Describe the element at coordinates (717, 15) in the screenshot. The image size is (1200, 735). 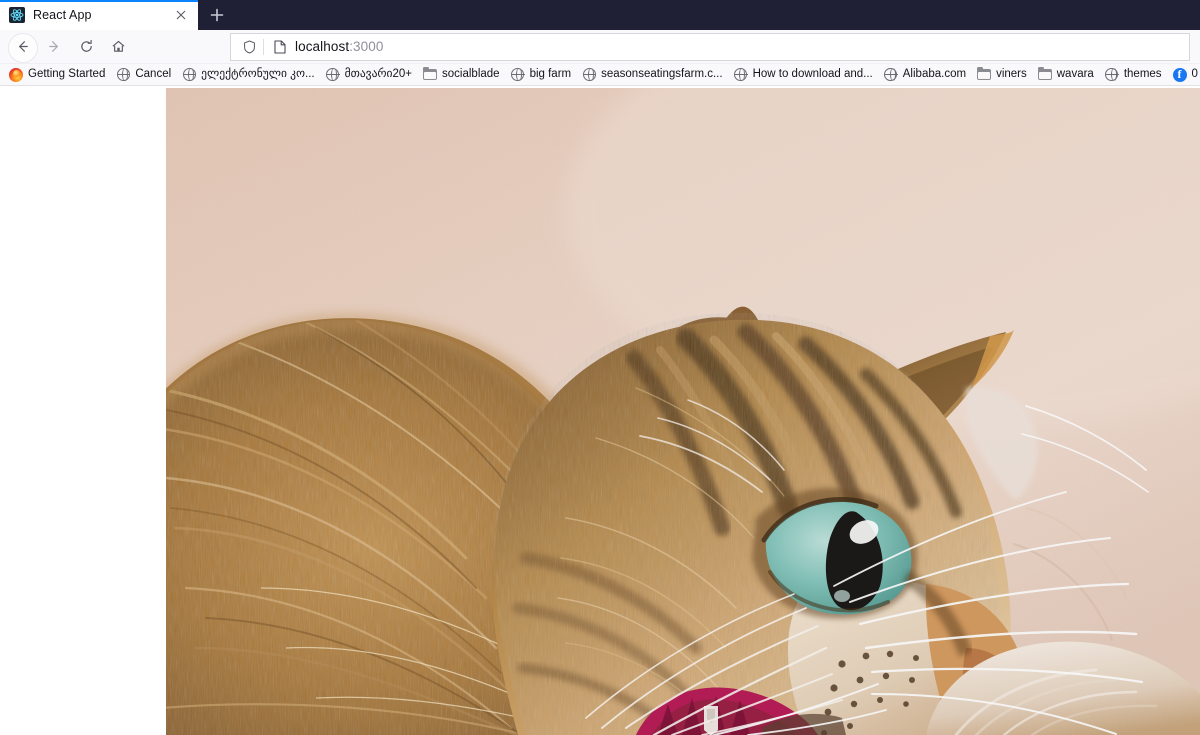
I see `tab-strip-empty-area` at that location.